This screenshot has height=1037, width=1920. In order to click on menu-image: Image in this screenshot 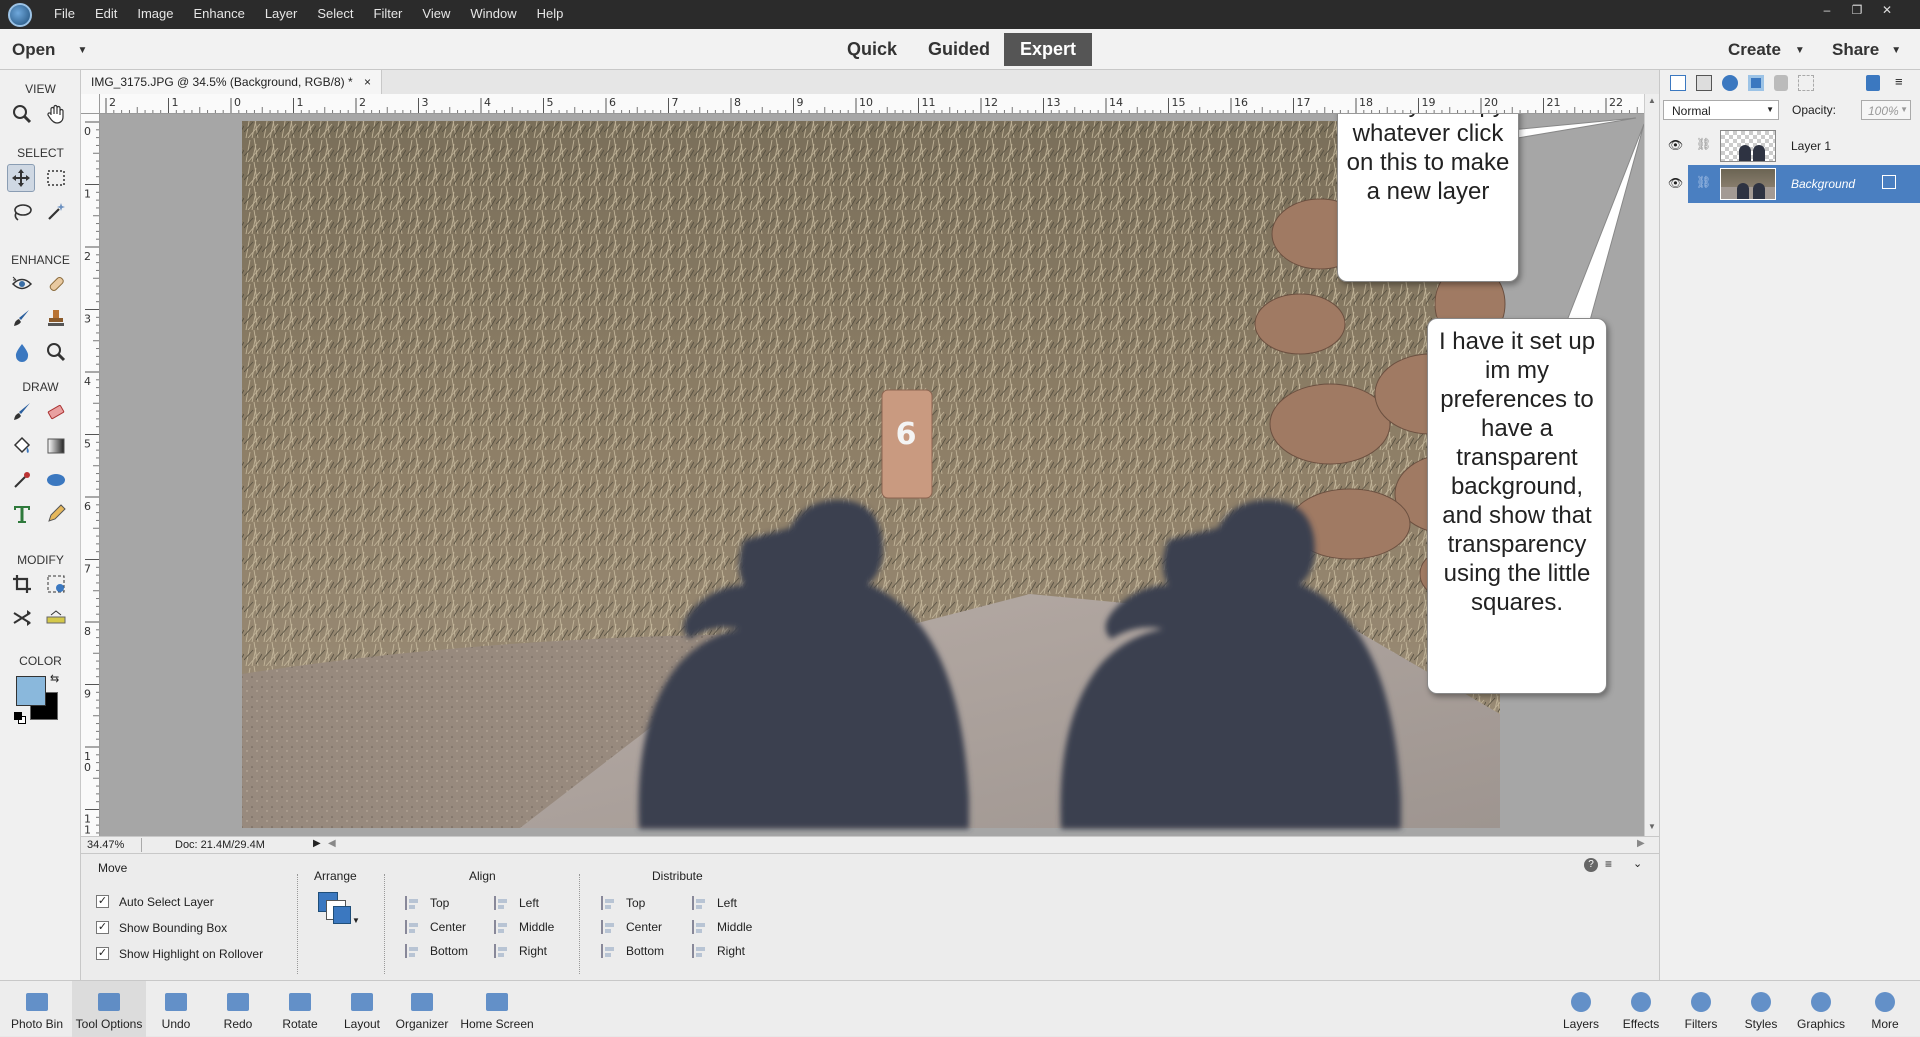, I will do `click(155, 14)`.